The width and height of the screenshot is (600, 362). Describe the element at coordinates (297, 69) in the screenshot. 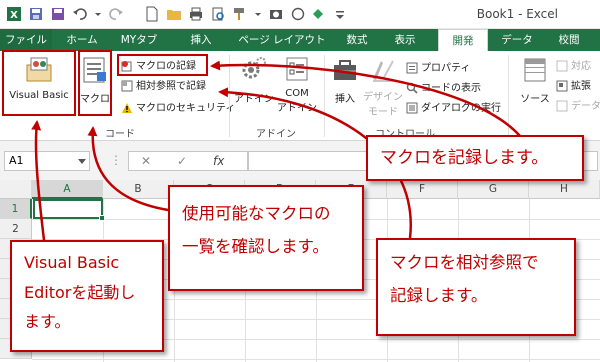

I see `com-addin-list-icon` at that location.